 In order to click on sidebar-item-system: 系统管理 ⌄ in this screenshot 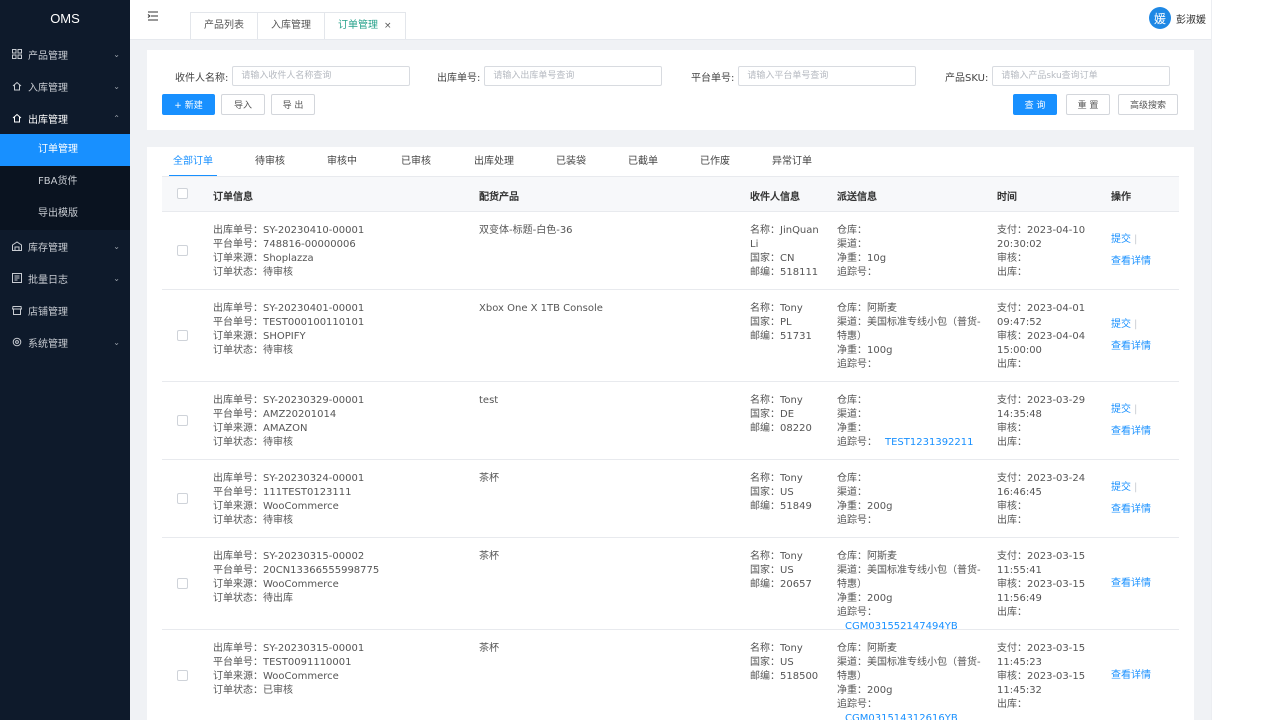, I will do `click(65, 342)`.